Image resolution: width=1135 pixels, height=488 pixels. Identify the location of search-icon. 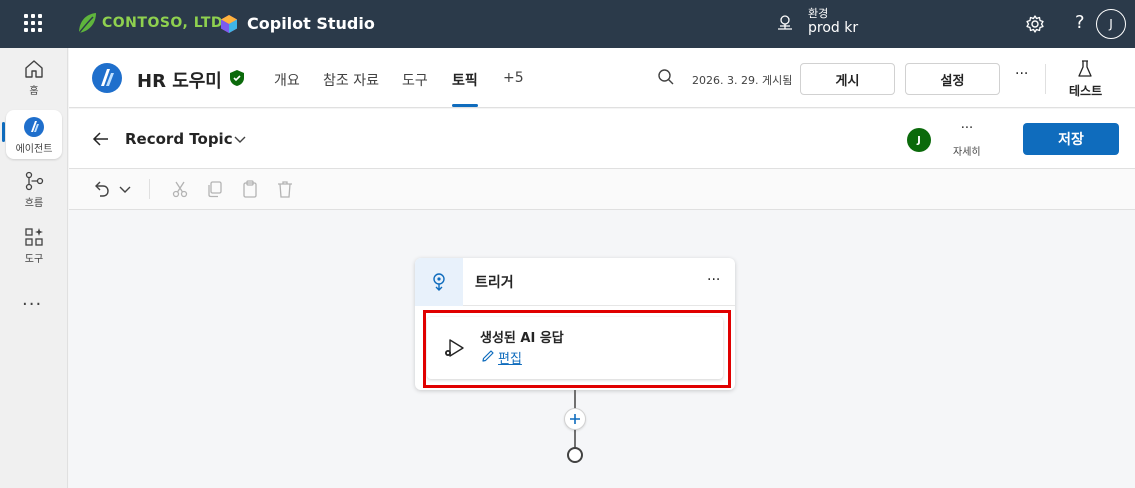
(666, 77).